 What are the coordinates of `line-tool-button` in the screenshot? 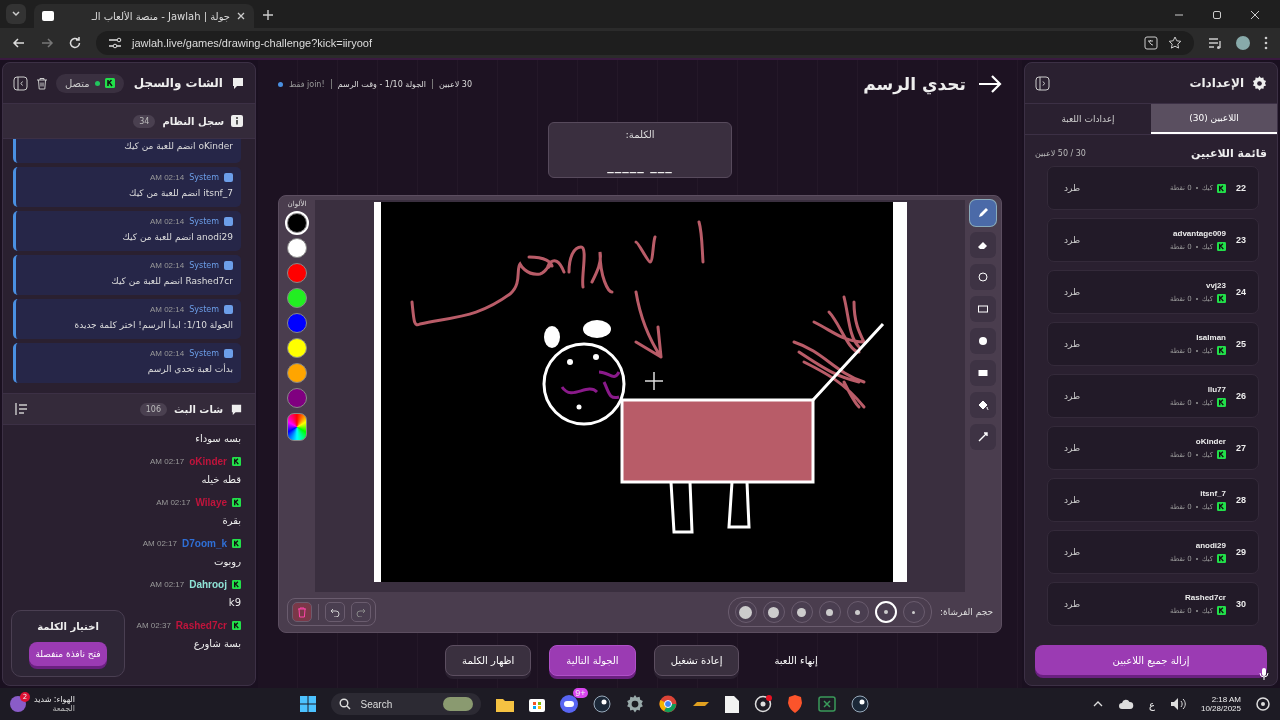 It's located at (983, 437).